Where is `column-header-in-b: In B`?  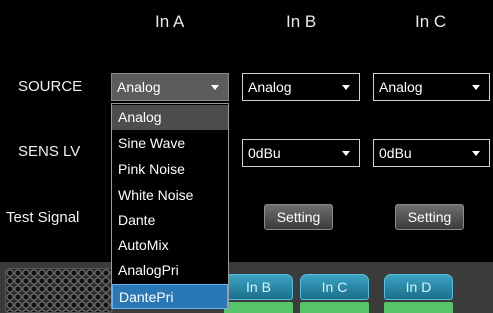
column-header-in-b: In B is located at coordinates (301, 21).